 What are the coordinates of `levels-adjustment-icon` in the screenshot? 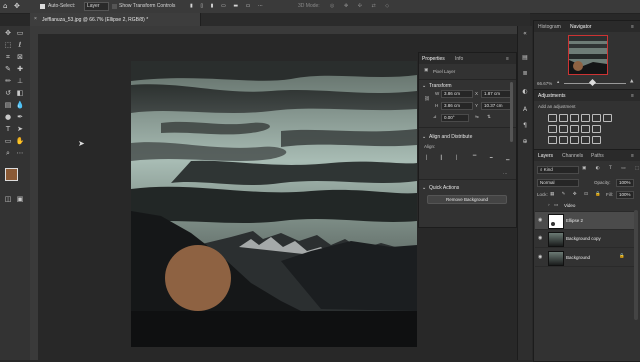 It's located at (563, 118).